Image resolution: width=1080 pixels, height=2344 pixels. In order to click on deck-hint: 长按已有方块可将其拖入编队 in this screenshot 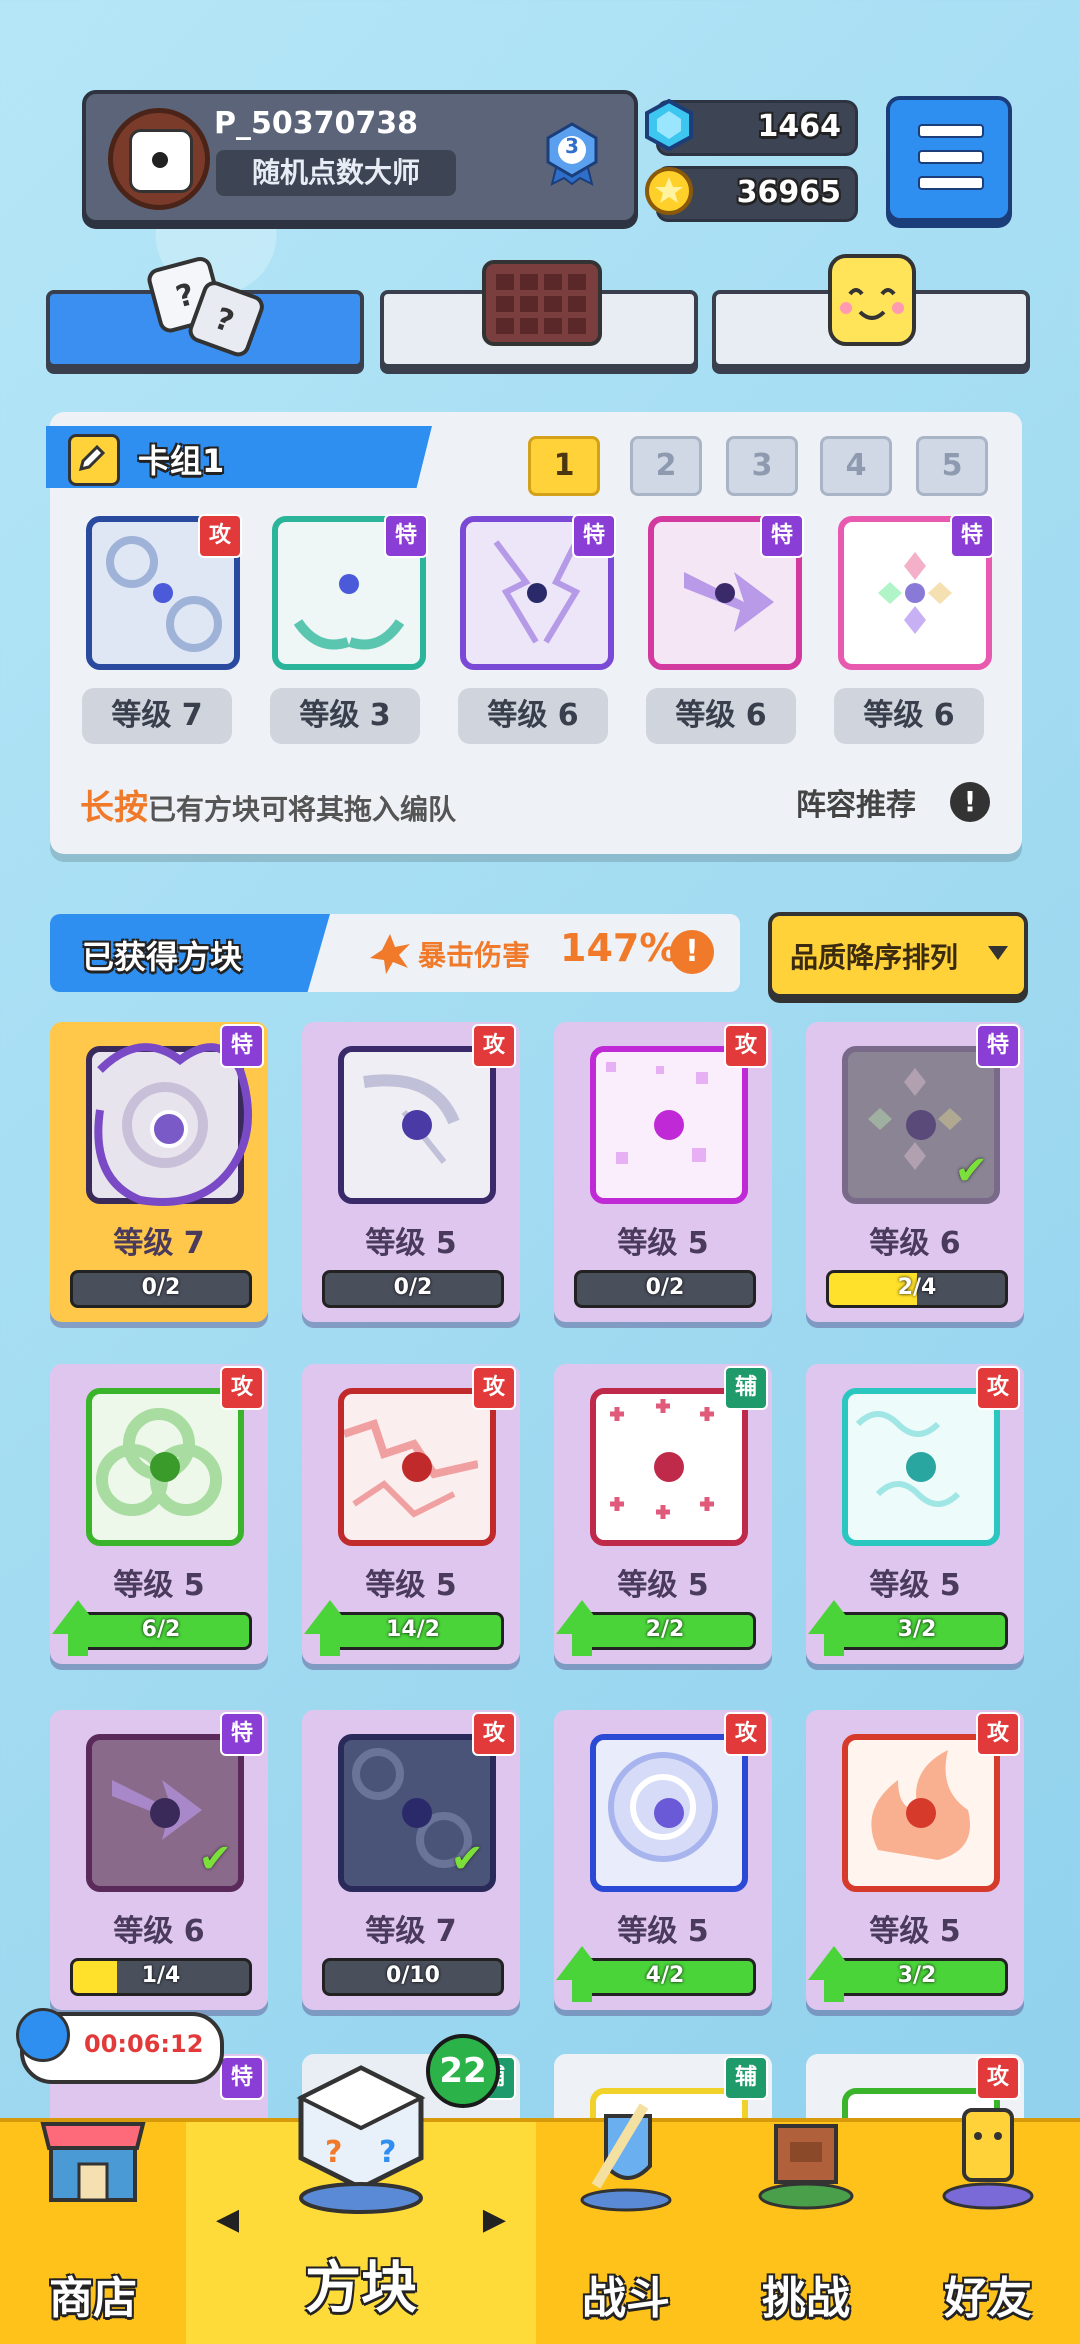, I will do `click(268, 804)`.